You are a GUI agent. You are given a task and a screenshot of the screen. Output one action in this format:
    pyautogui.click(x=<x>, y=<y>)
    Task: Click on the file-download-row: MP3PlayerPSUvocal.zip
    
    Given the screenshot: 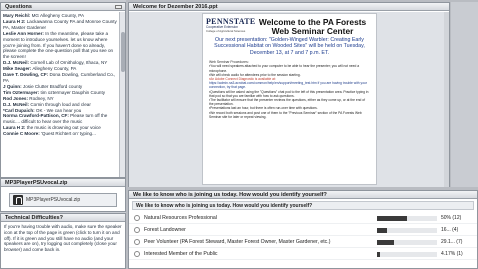 What is the action you would take?
    pyautogui.click(x=63, y=200)
    